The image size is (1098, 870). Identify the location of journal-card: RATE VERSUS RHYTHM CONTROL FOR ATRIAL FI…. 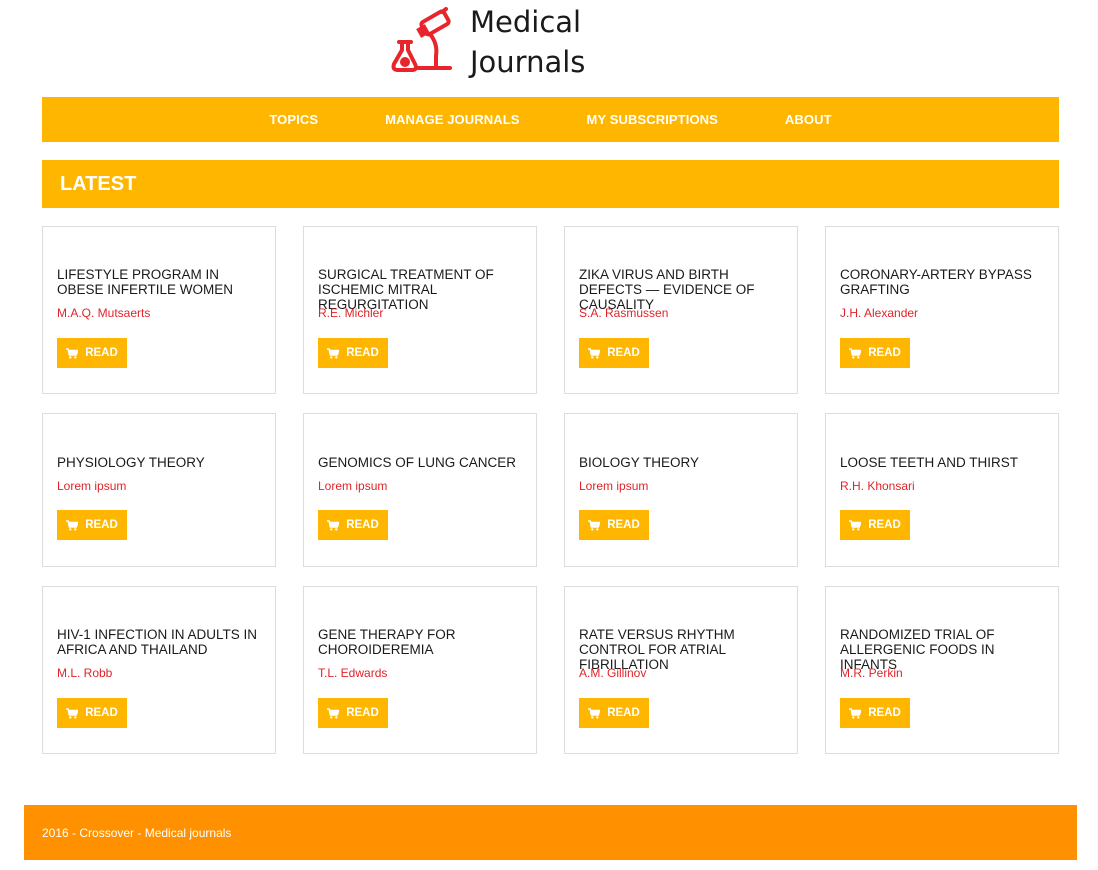
(681, 670).